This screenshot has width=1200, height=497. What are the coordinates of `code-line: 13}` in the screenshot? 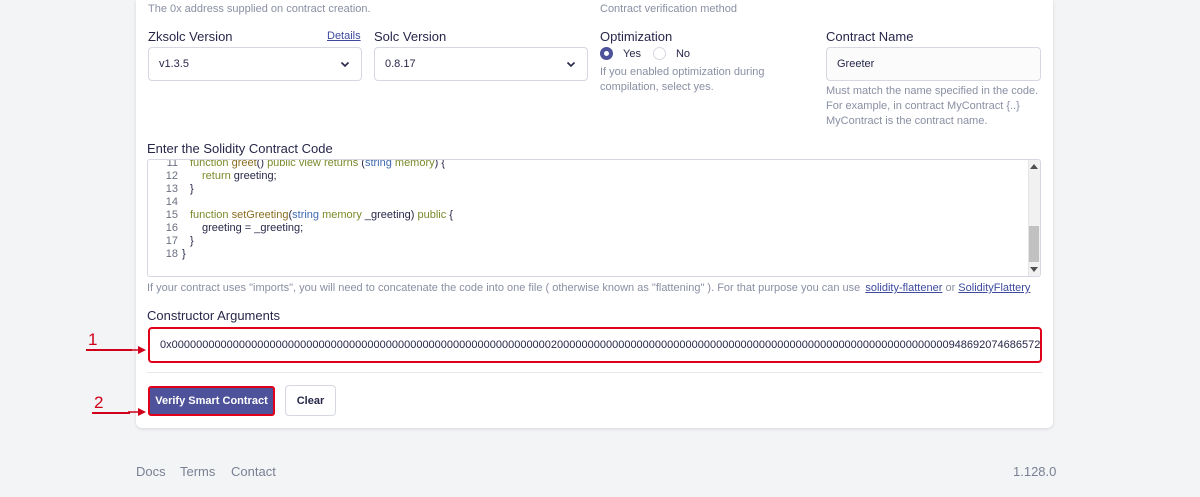 It's located at (588, 189).